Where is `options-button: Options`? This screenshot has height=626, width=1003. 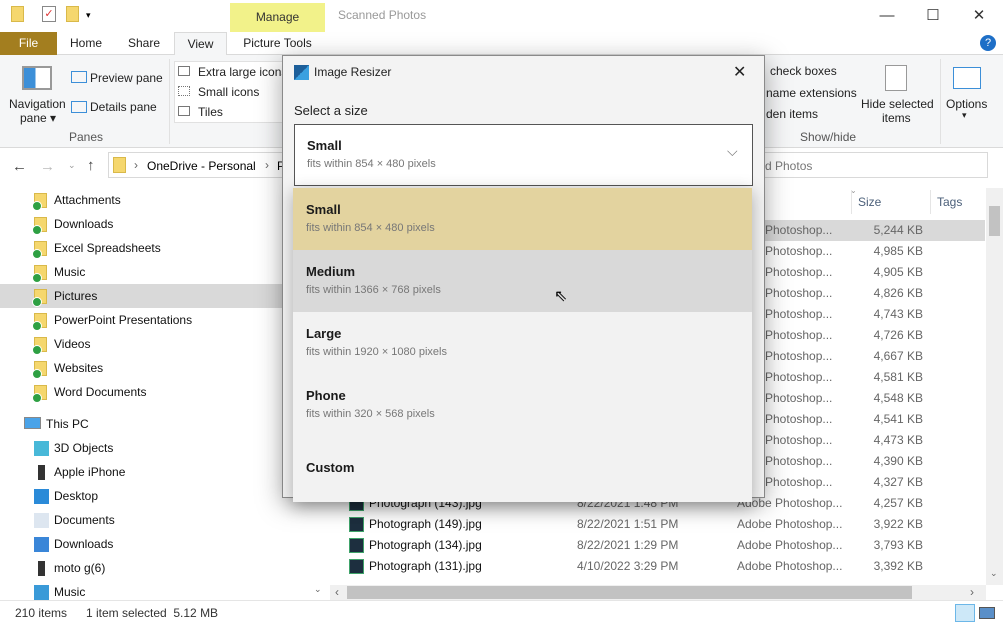
options-button: Options is located at coordinates (966, 104).